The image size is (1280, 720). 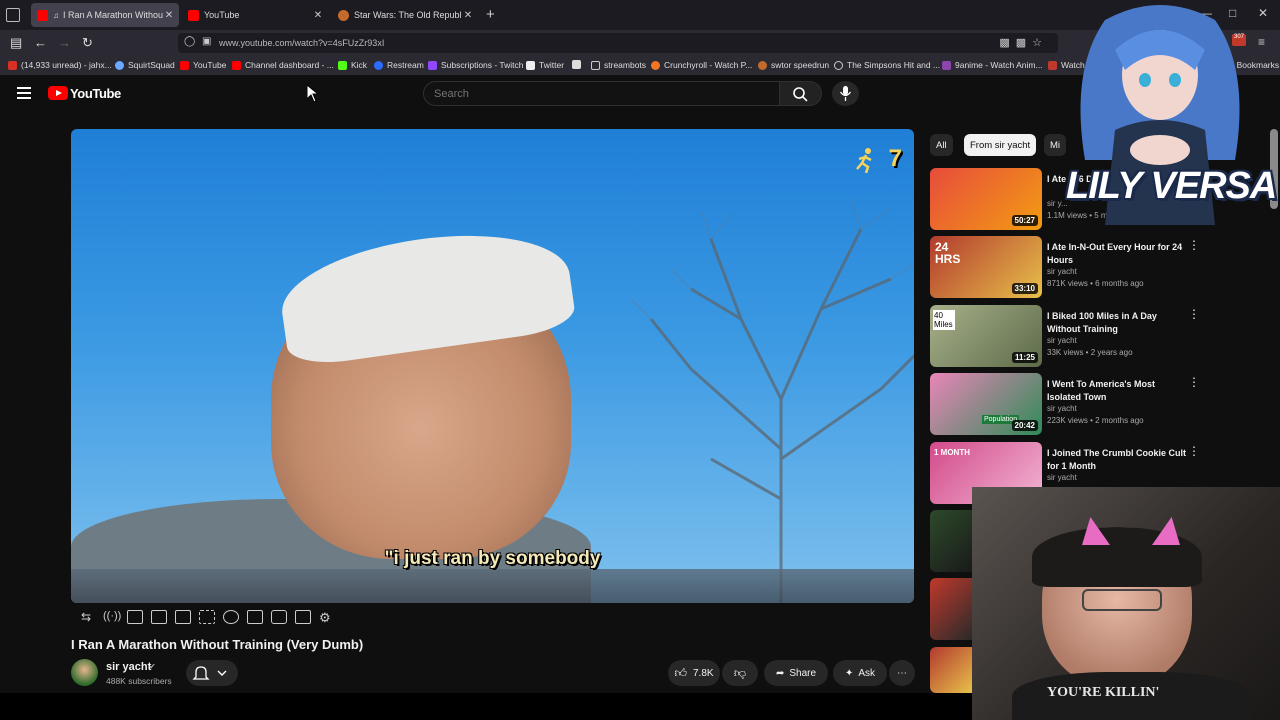 I want to click on forward-icon: →, so click(x=64, y=42).